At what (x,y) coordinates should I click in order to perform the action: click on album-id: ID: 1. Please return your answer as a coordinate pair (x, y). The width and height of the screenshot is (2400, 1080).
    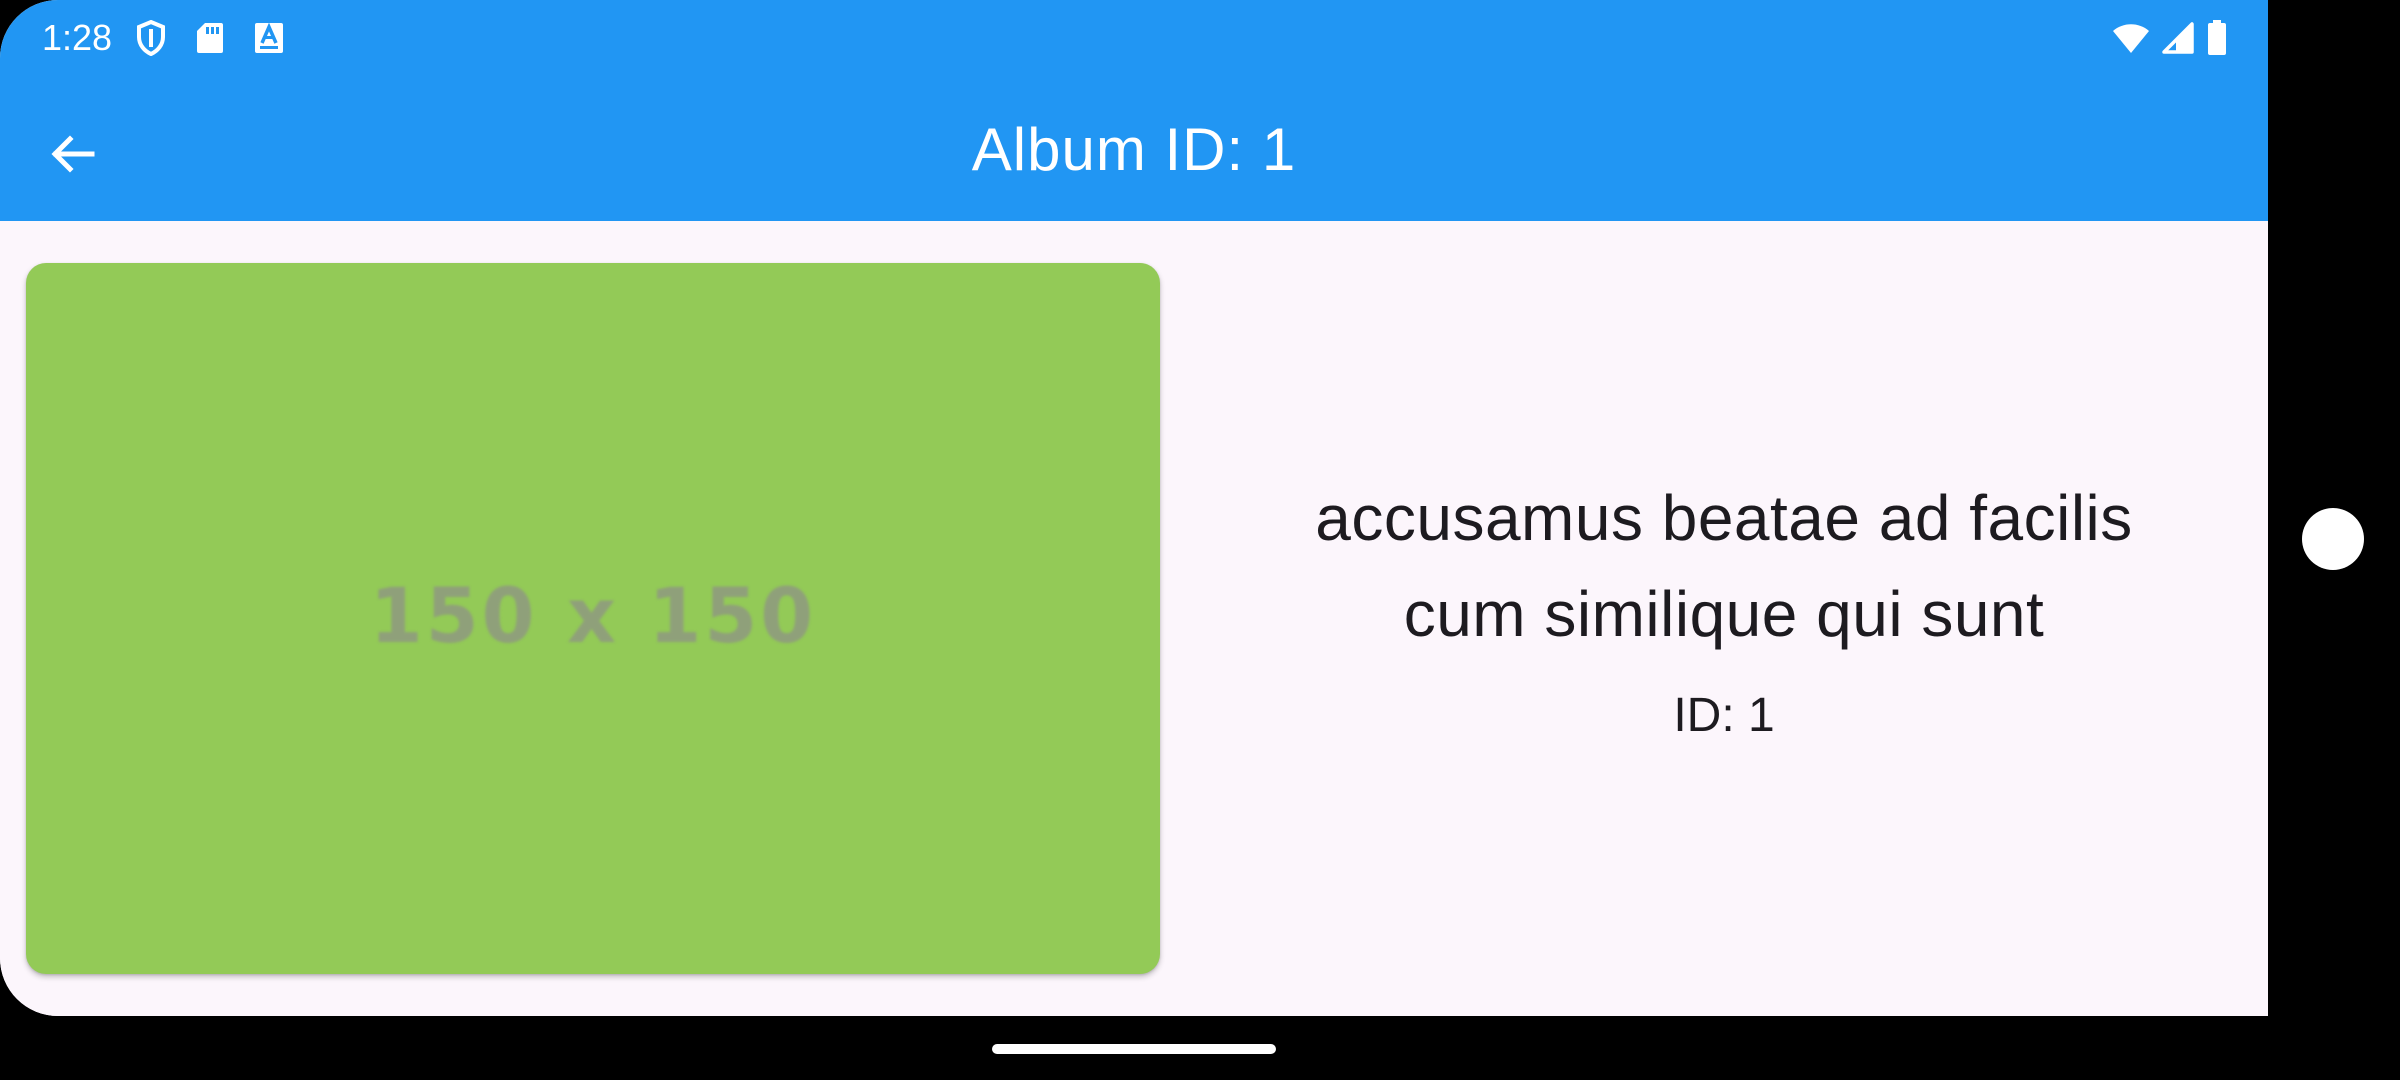
    Looking at the image, I should click on (1724, 715).